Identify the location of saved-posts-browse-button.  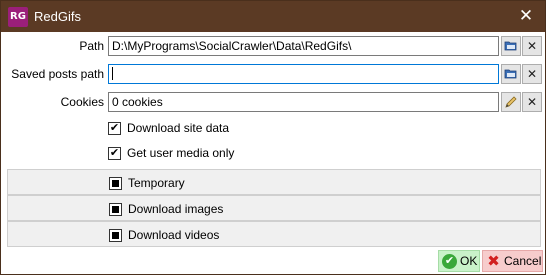
(511, 74).